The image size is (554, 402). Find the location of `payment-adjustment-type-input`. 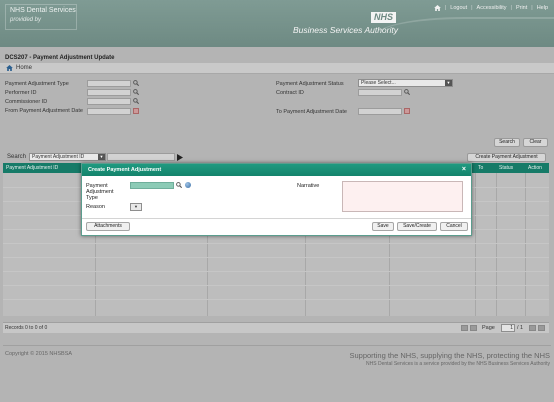

payment-adjustment-type-input is located at coordinates (109, 83).